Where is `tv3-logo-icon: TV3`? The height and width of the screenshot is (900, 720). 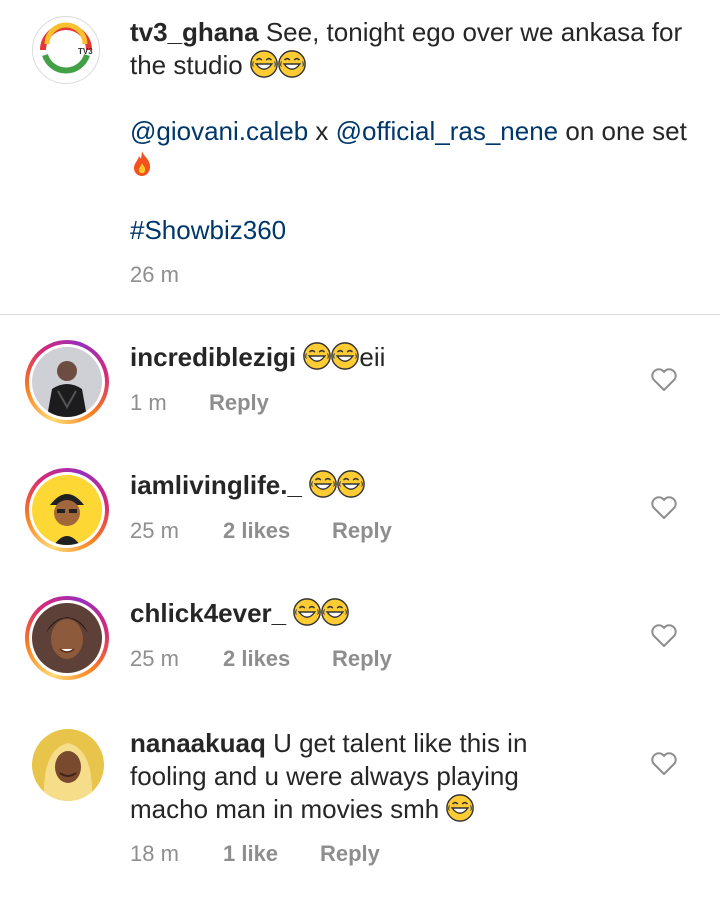 tv3-logo-icon: TV3 is located at coordinates (66, 48).